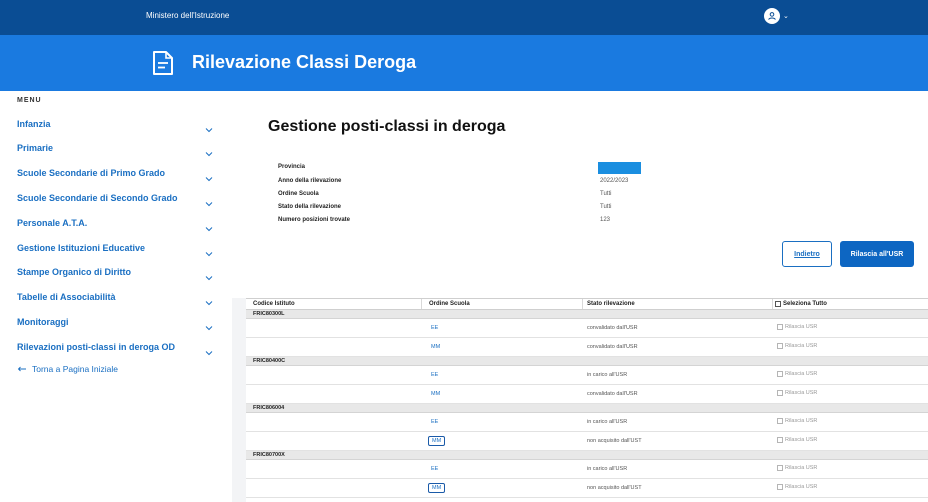  Describe the element at coordinates (587, 361) in the screenshot. I see `table-group-row: FRIC80400C` at that location.